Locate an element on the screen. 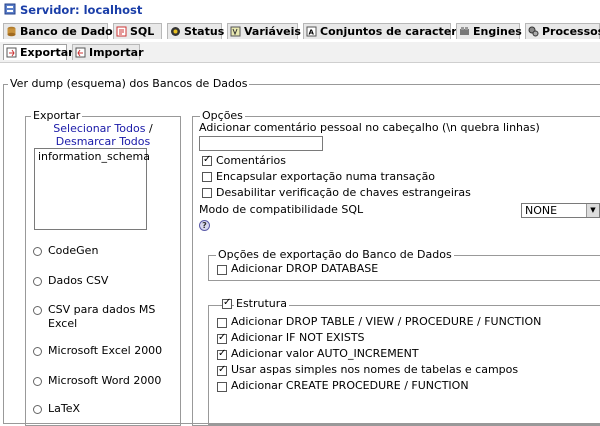  server-icon is located at coordinates (10, 9).